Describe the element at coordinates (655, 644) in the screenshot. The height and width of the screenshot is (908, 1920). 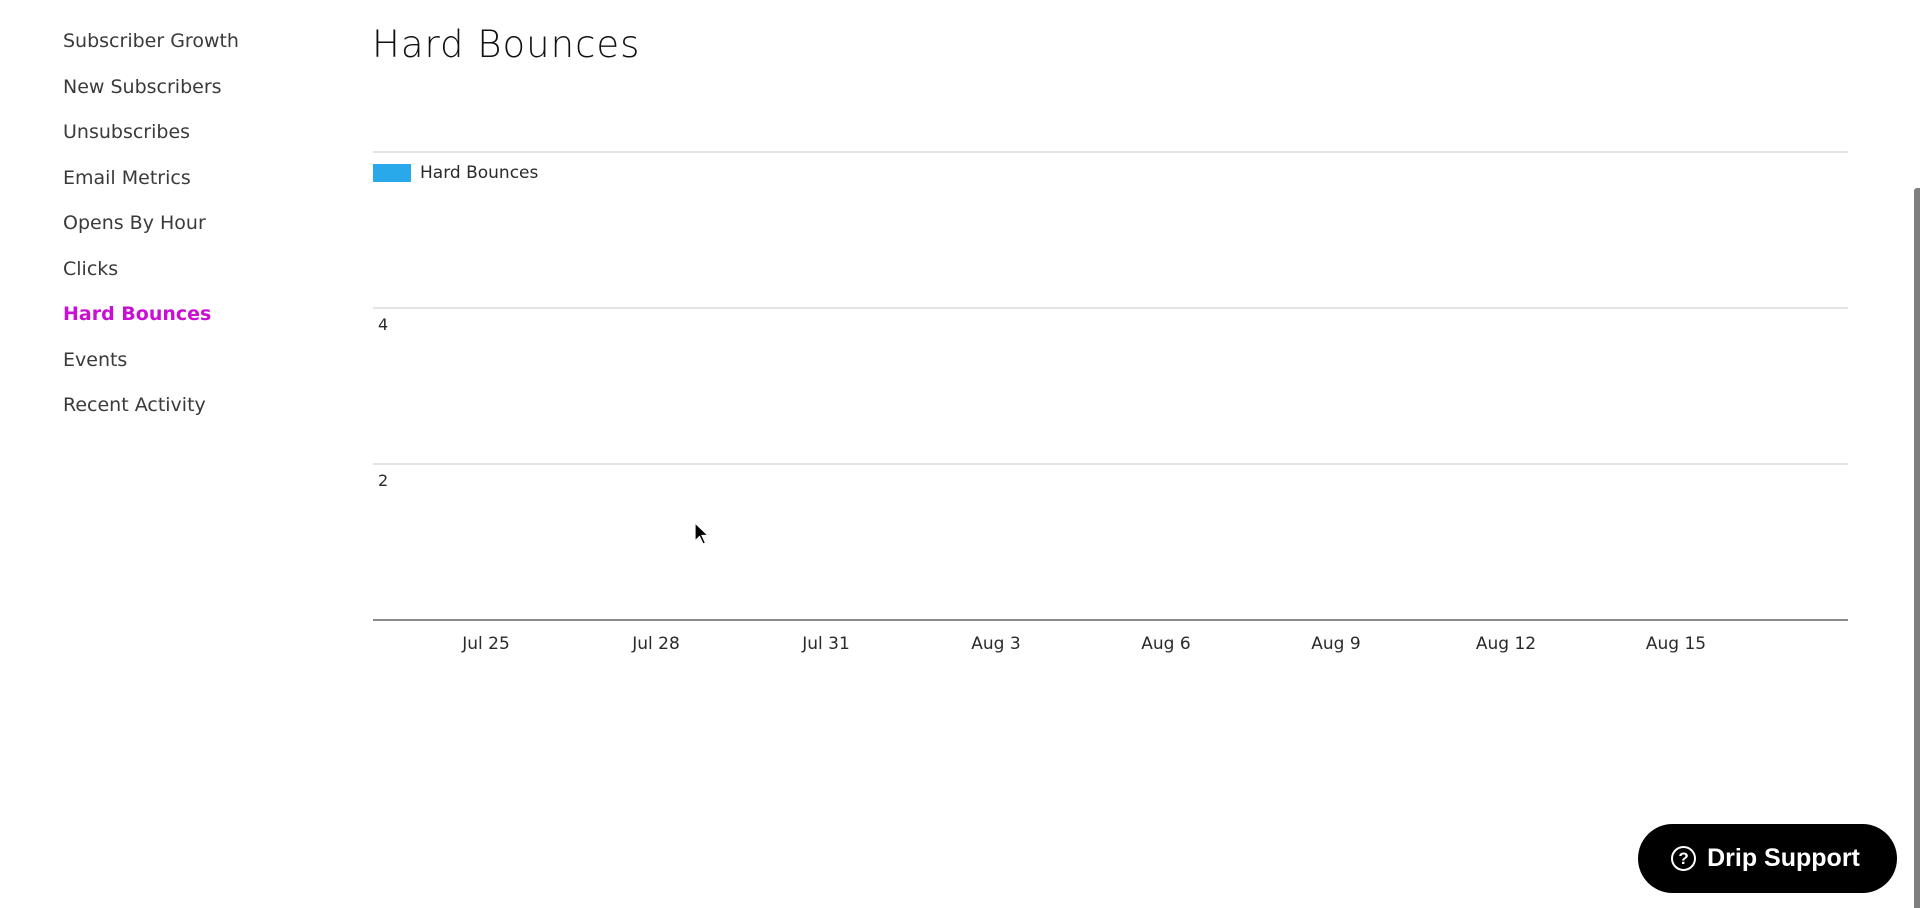
I see `x-tick-label: Jul 28` at that location.